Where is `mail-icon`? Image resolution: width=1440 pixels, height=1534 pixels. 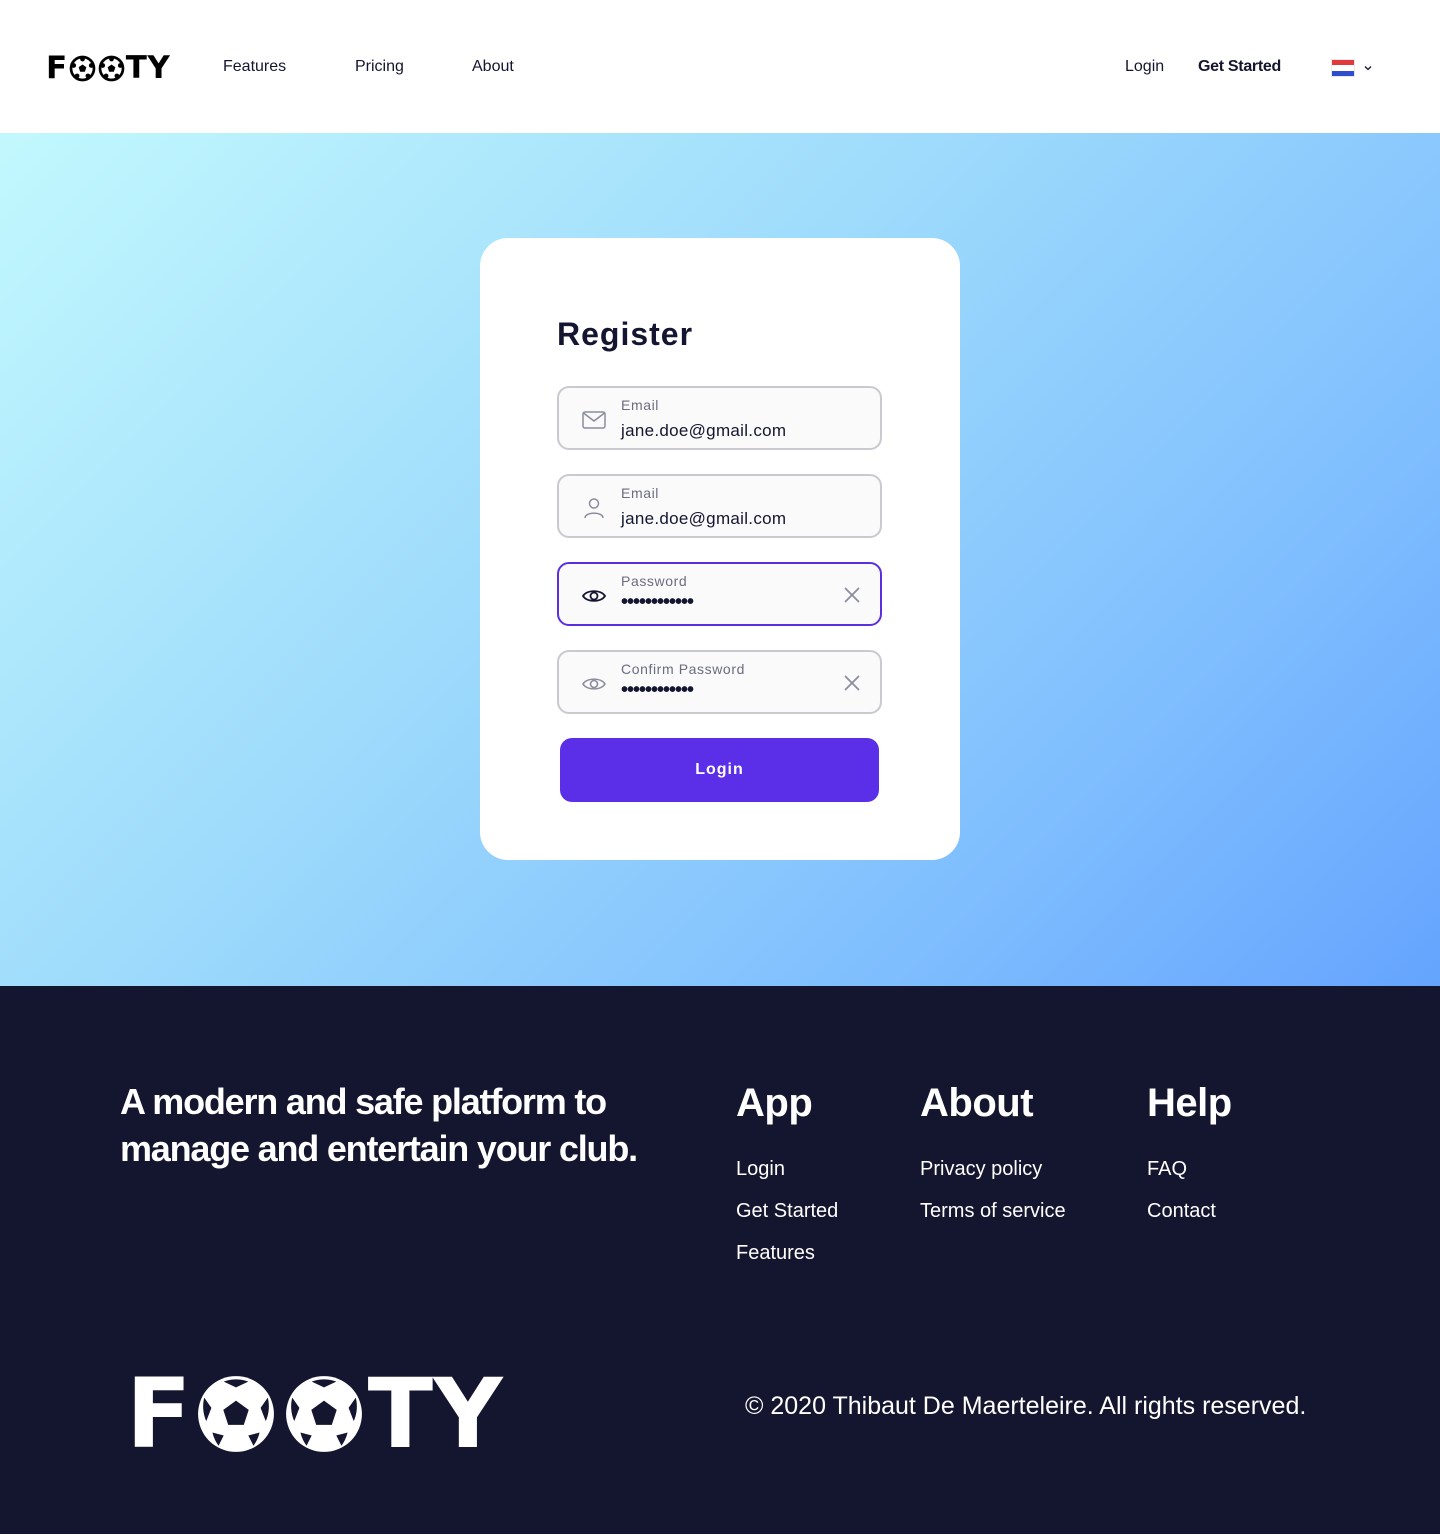
mail-icon is located at coordinates (594, 420).